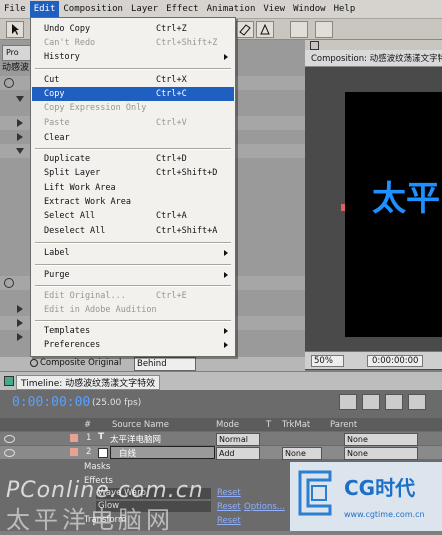  What do you see at coordinates (97, 467) in the screenshot?
I see `masks-group: Masks` at bounding box center [97, 467].